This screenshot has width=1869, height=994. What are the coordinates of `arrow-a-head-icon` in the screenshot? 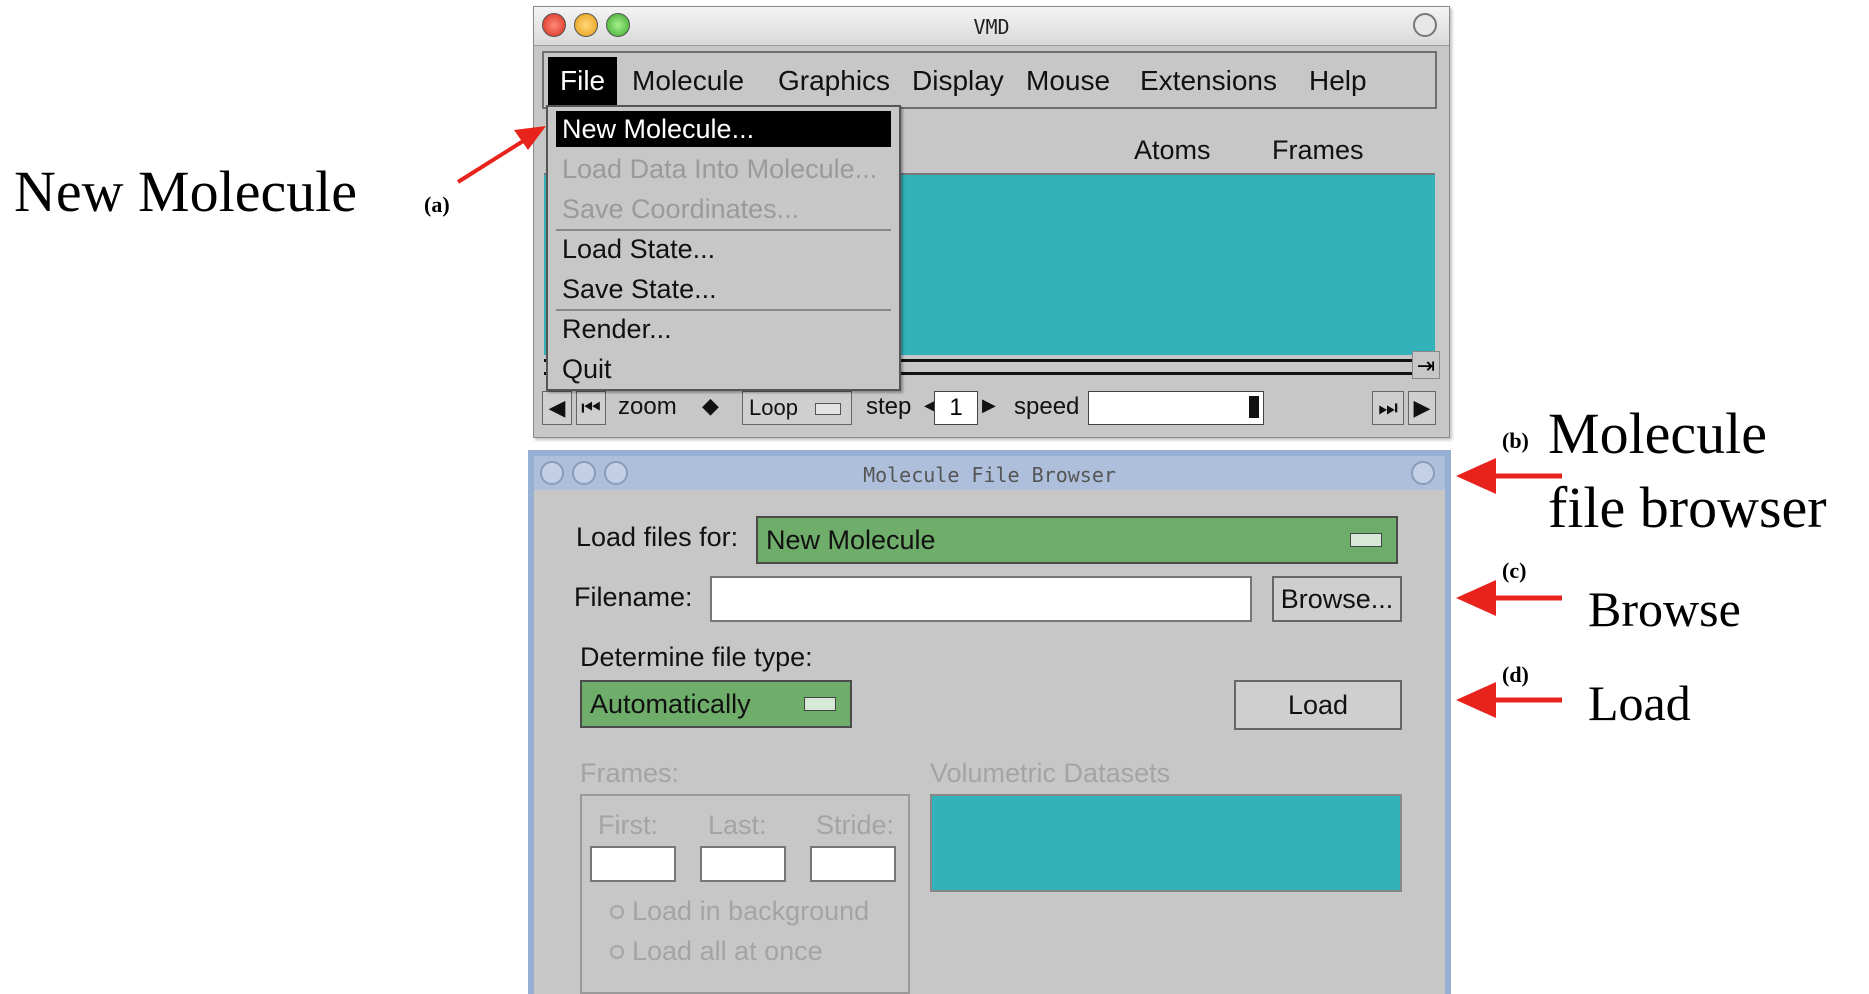 It's located at (530, 138).